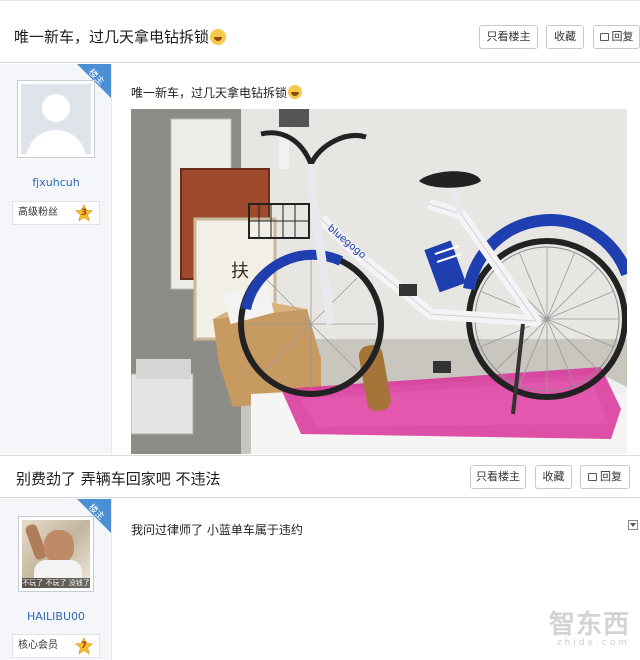 The width and height of the screenshot is (640, 660). Describe the element at coordinates (593, 643) in the screenshot. I see `watermark-sub: zhidx.com` at that location.